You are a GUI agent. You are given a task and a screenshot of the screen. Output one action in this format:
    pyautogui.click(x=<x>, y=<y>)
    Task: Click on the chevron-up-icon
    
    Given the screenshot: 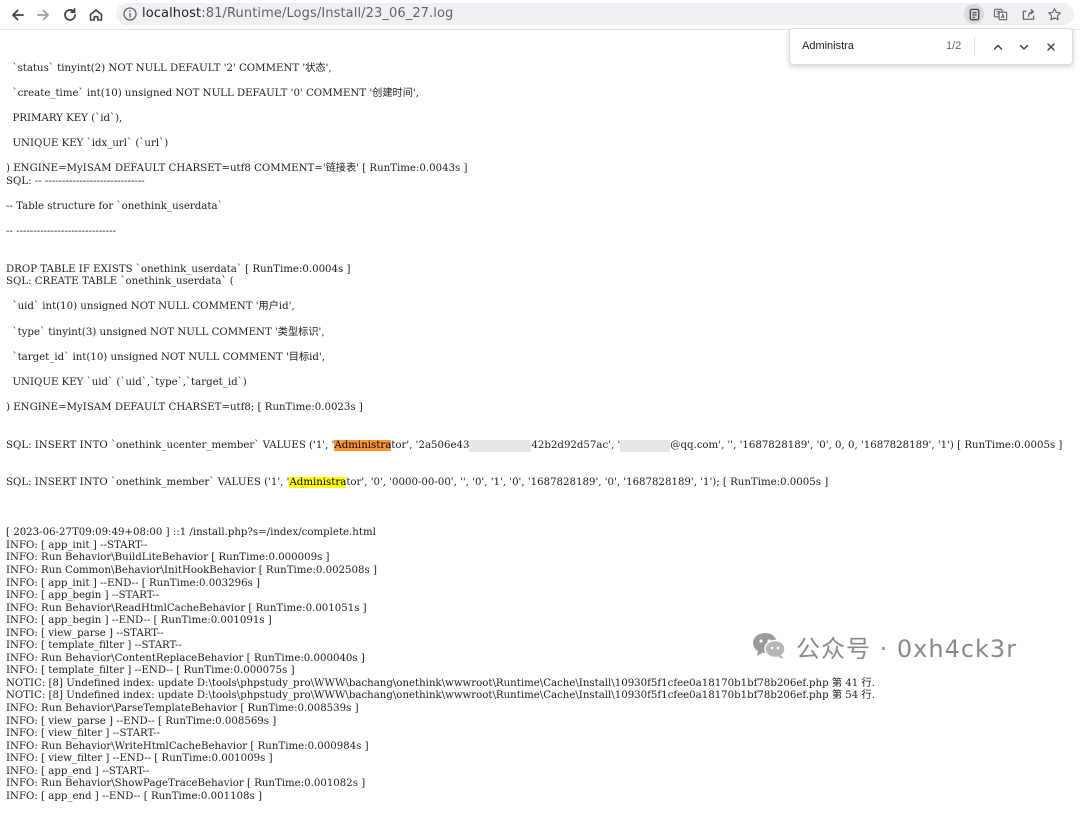 What is the action you would take?
    pyautogui.click(x=998, y=47)
    